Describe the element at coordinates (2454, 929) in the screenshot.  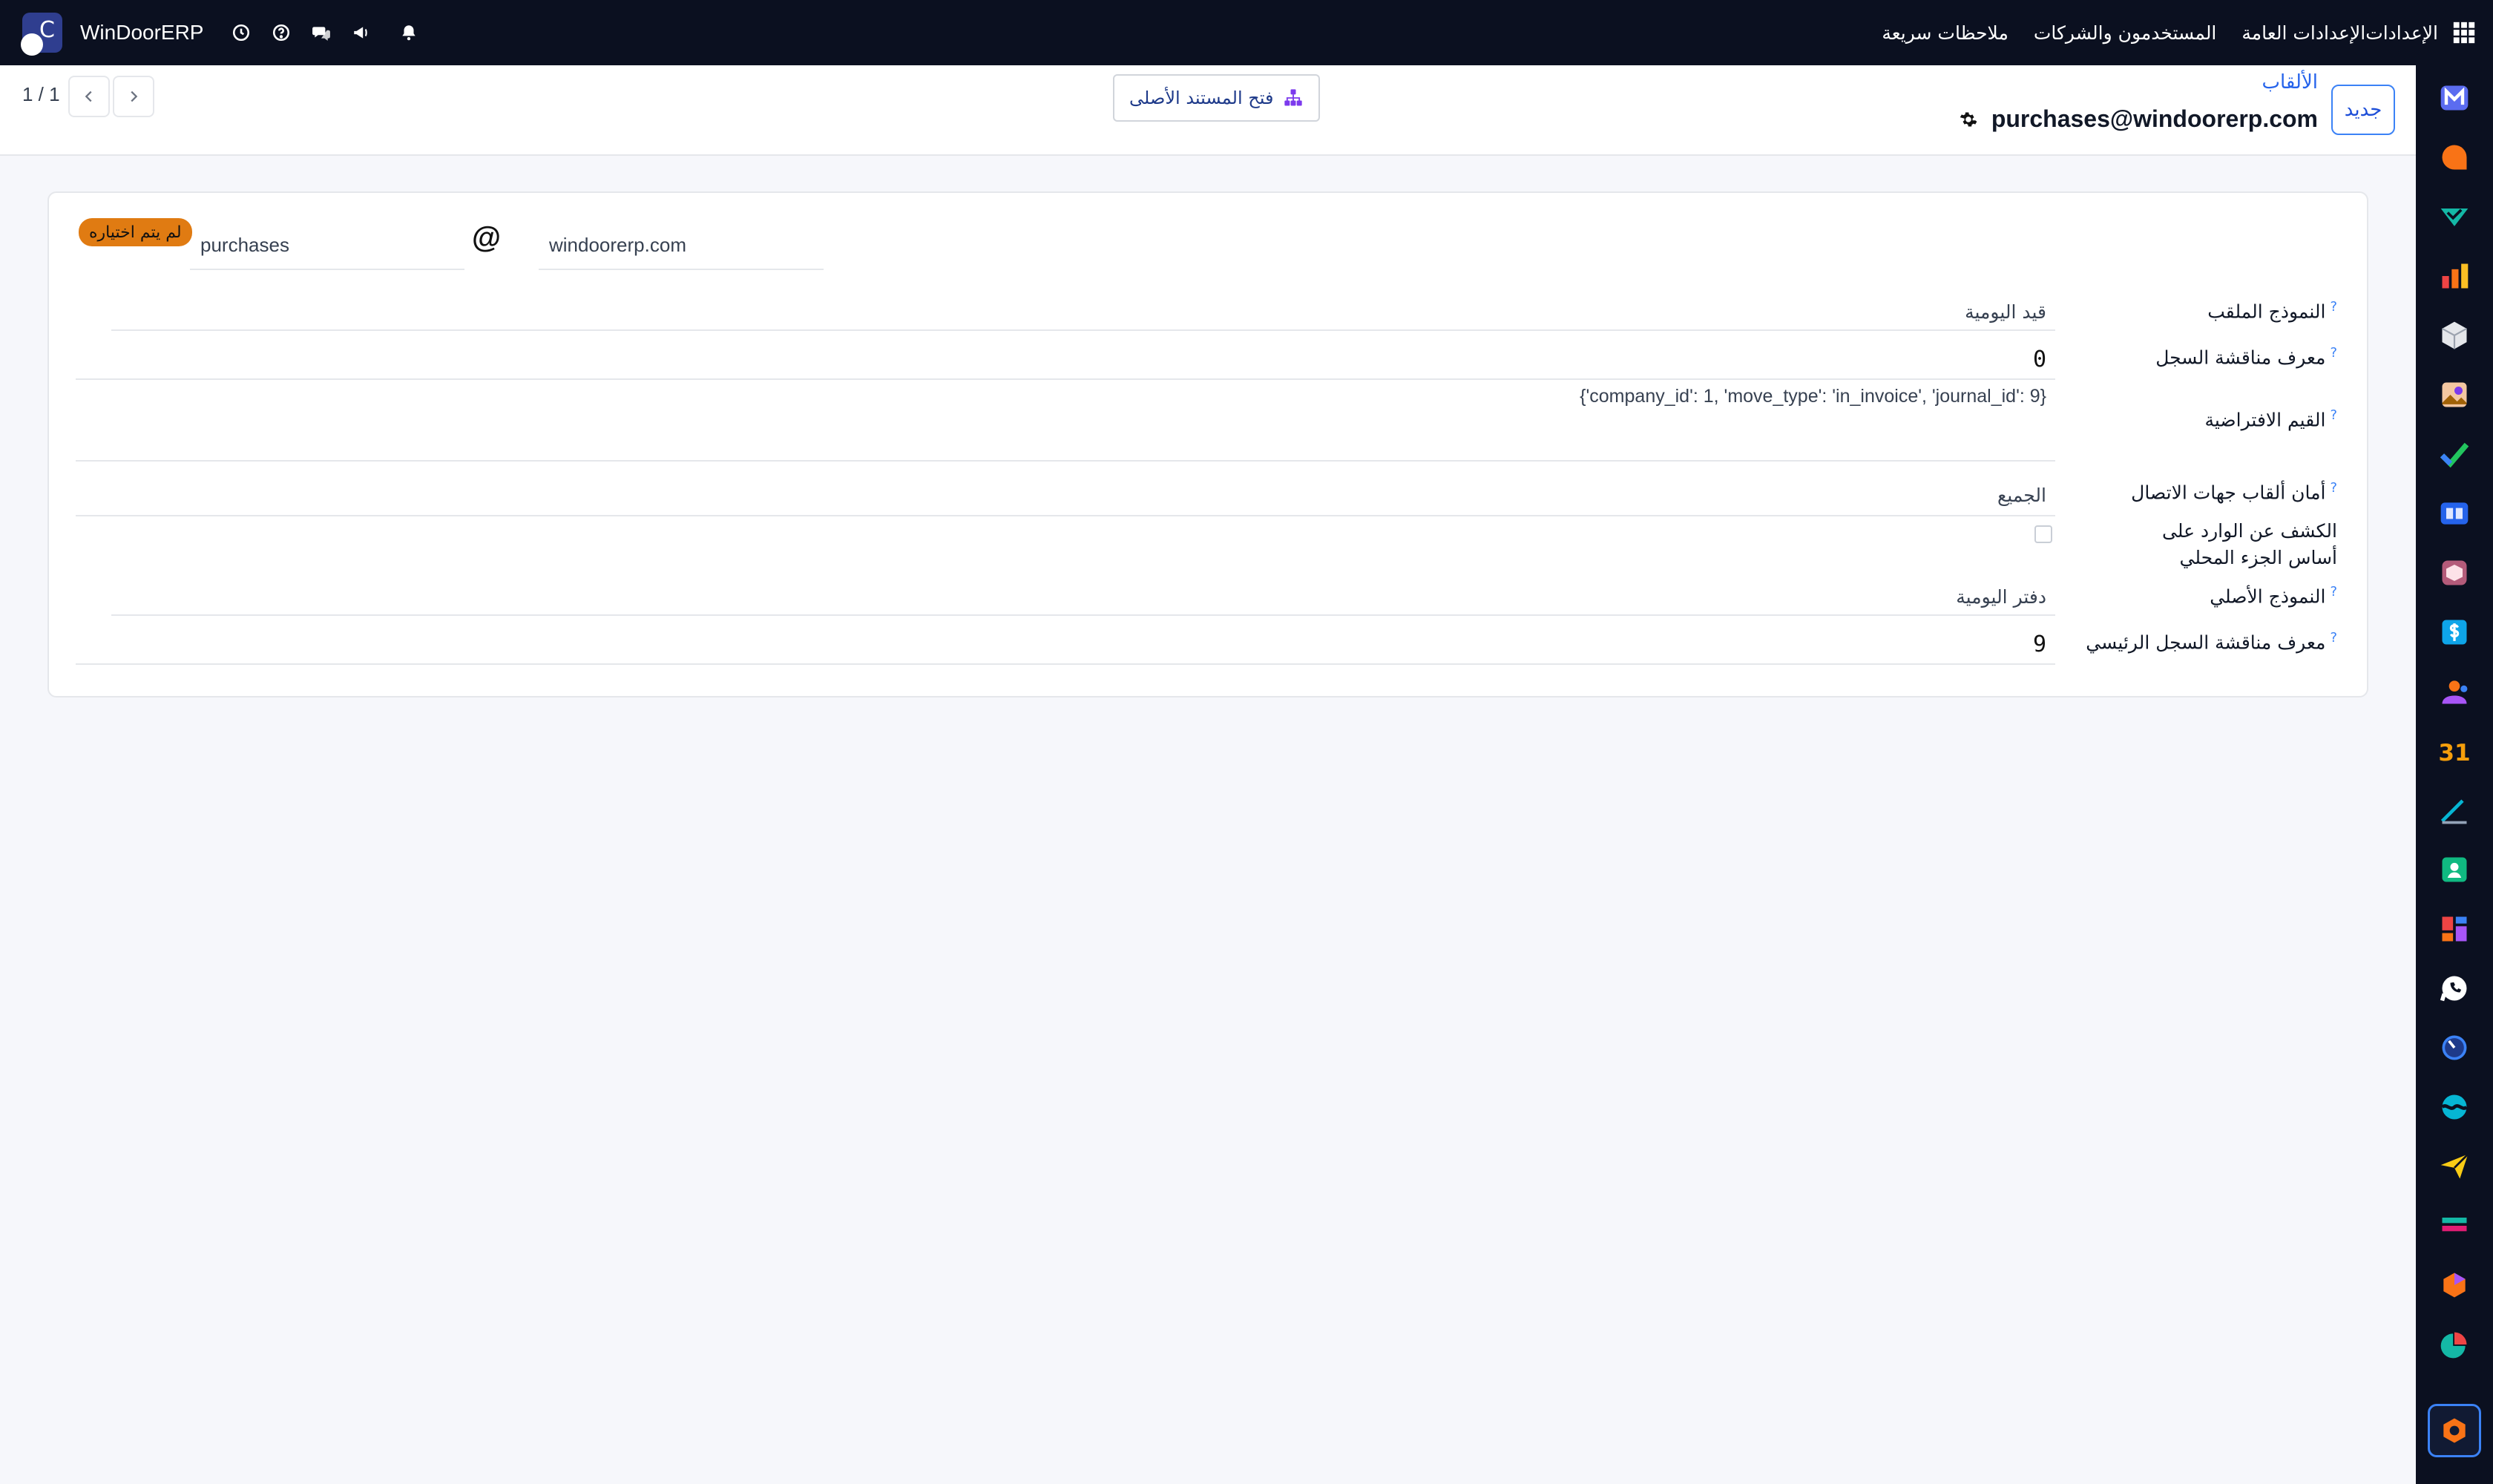
I see `dashboard-icon` at that location.